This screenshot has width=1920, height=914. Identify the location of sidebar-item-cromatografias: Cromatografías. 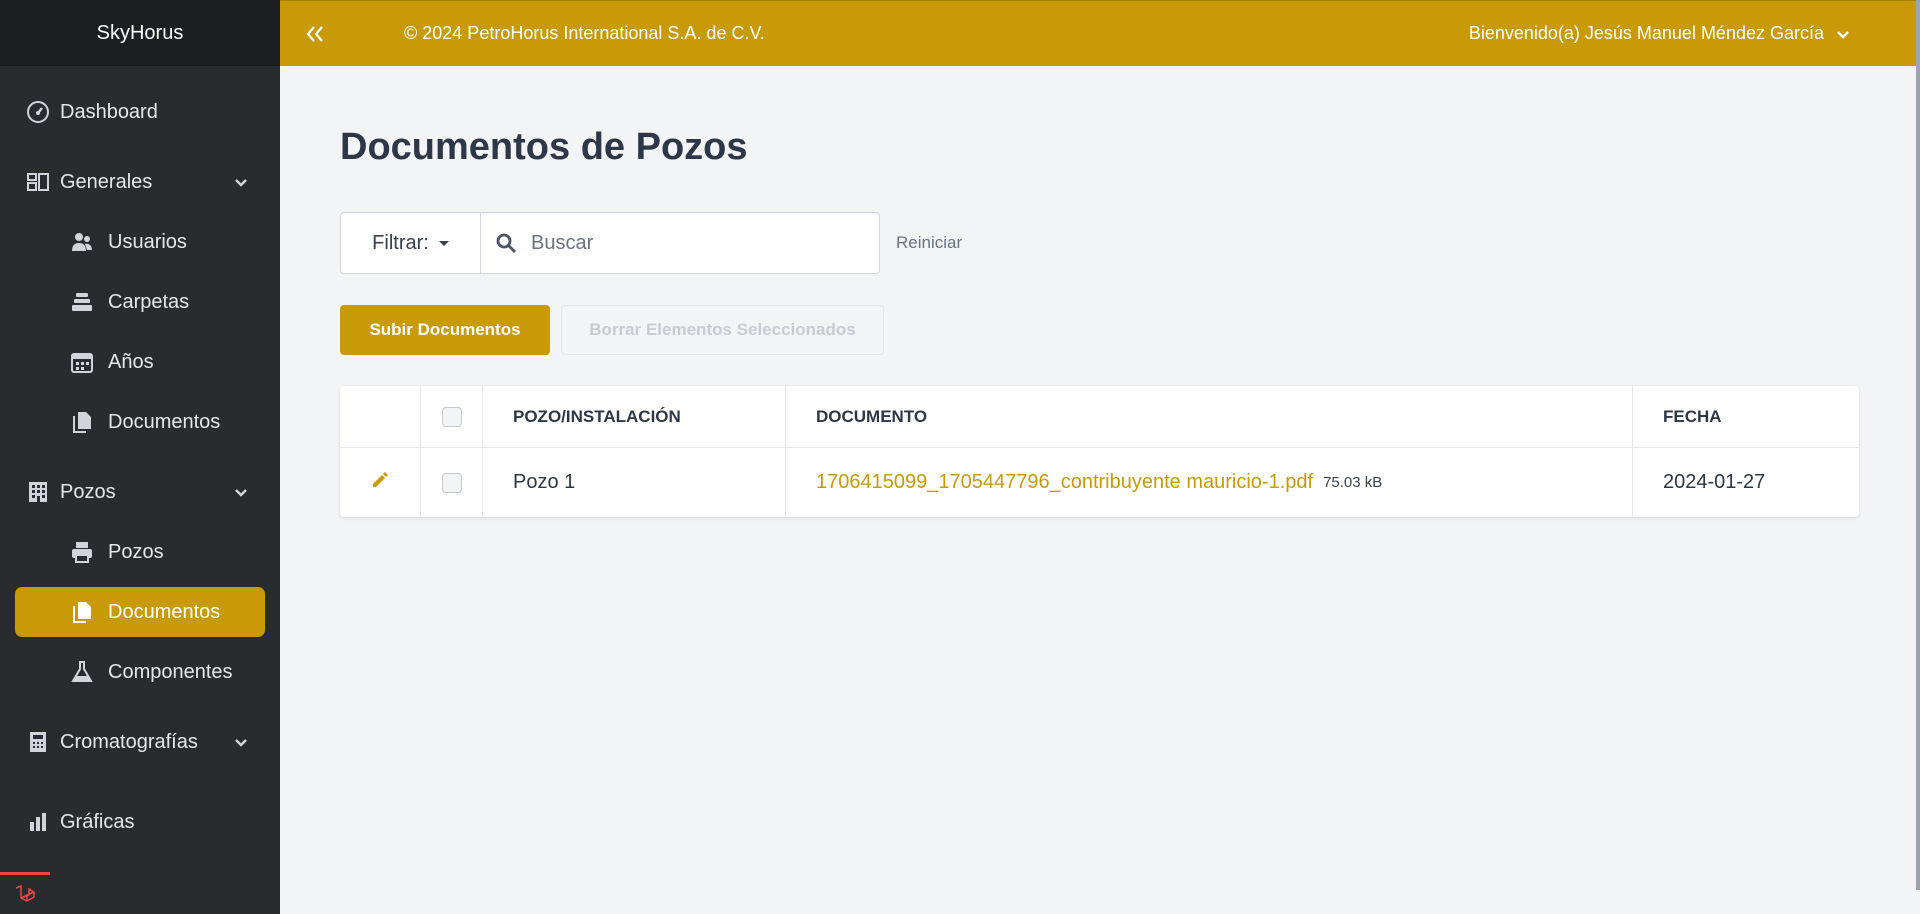
(140, 742).